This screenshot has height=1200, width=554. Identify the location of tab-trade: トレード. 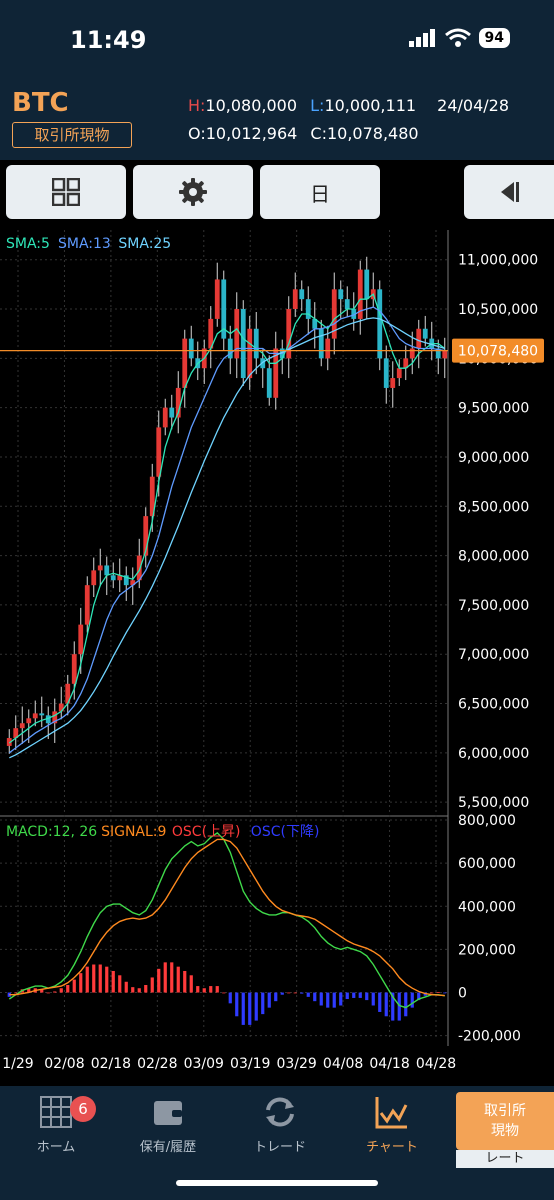
(280, 1125).